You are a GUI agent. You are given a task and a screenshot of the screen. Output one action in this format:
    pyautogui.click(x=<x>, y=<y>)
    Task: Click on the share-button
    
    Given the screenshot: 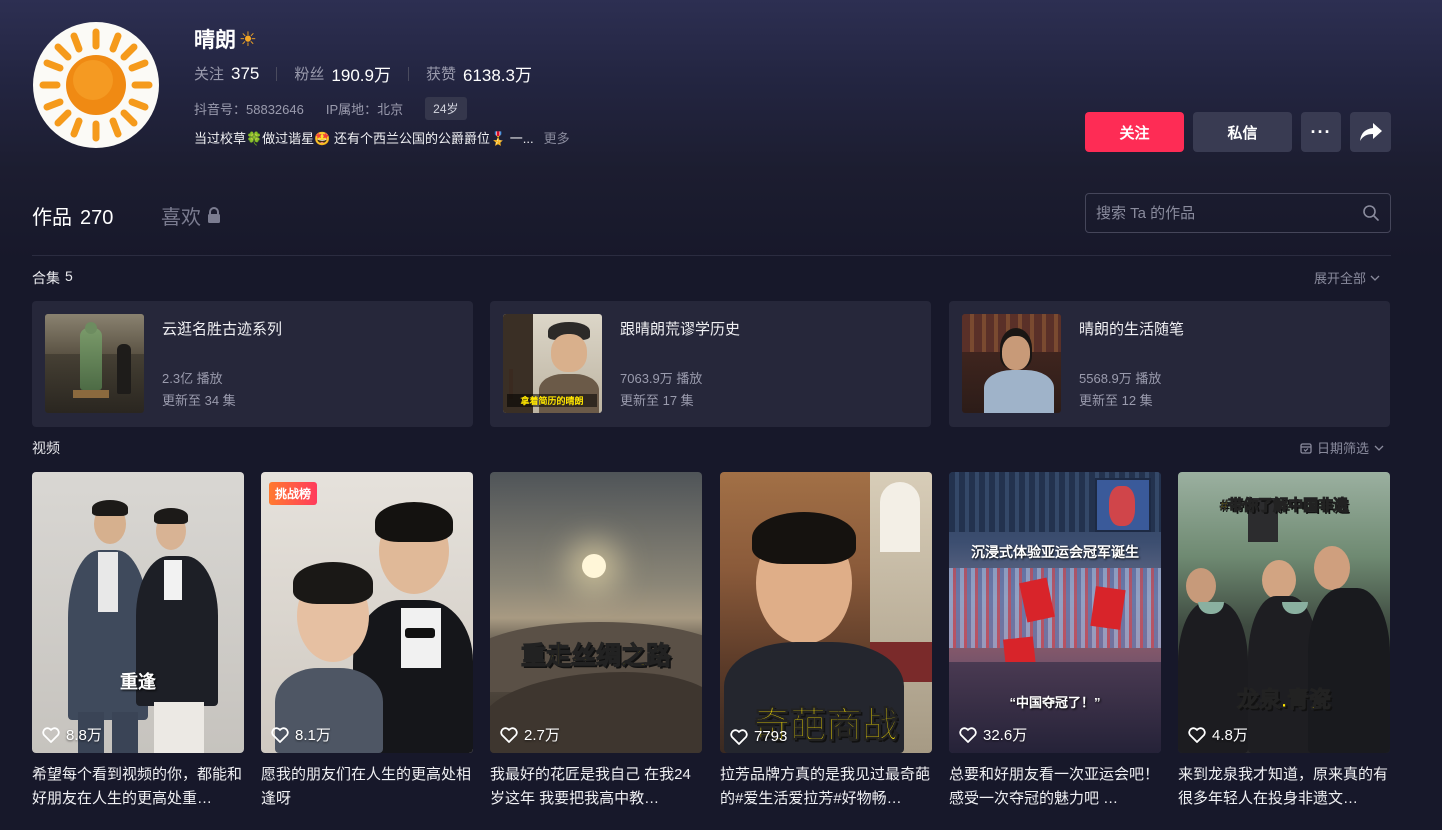 What is the action you would take?
    pyautogui.click(x=1370, y=132)
    